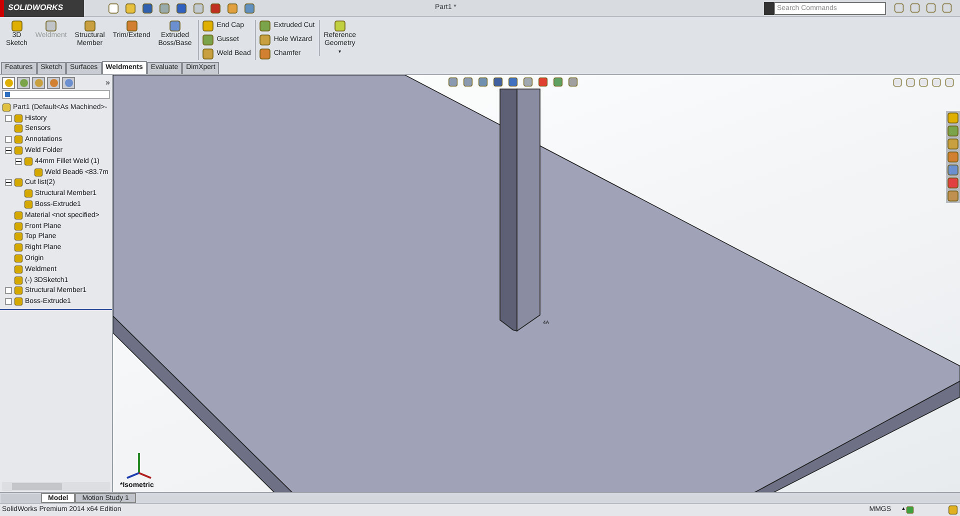 This screenshot has width=960, height=516. What do you see at coordinates (42, 8) in the screenshot?
I see `app-logo: SOLIDWORKS` at bounding box center [42, 8].